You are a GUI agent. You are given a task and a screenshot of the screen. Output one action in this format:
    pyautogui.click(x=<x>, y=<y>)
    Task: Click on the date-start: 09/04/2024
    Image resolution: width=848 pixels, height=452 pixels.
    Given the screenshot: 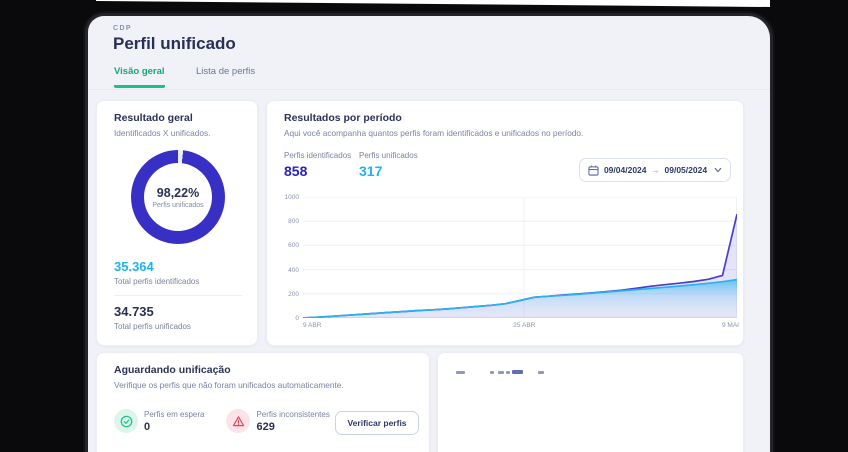 What is the action you would take?
    pyautogui.click(x=625, y=170)
    